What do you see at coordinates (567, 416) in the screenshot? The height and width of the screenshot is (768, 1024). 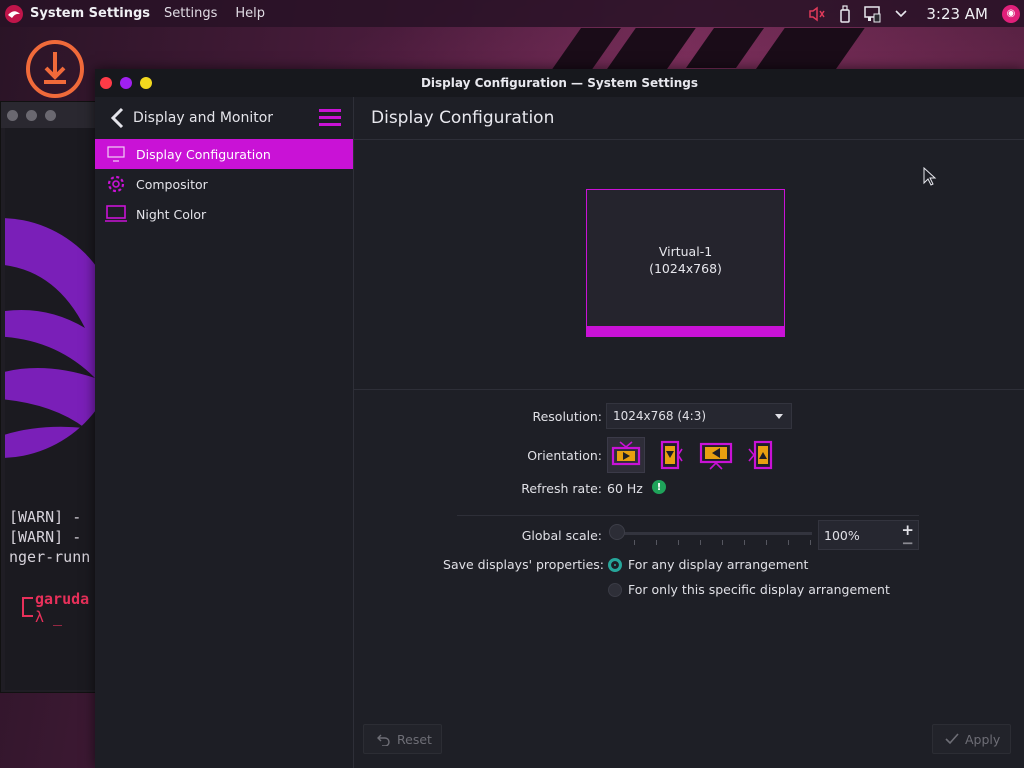 I see `resolution-label: Resolution:` at bounding box center [567, 416].